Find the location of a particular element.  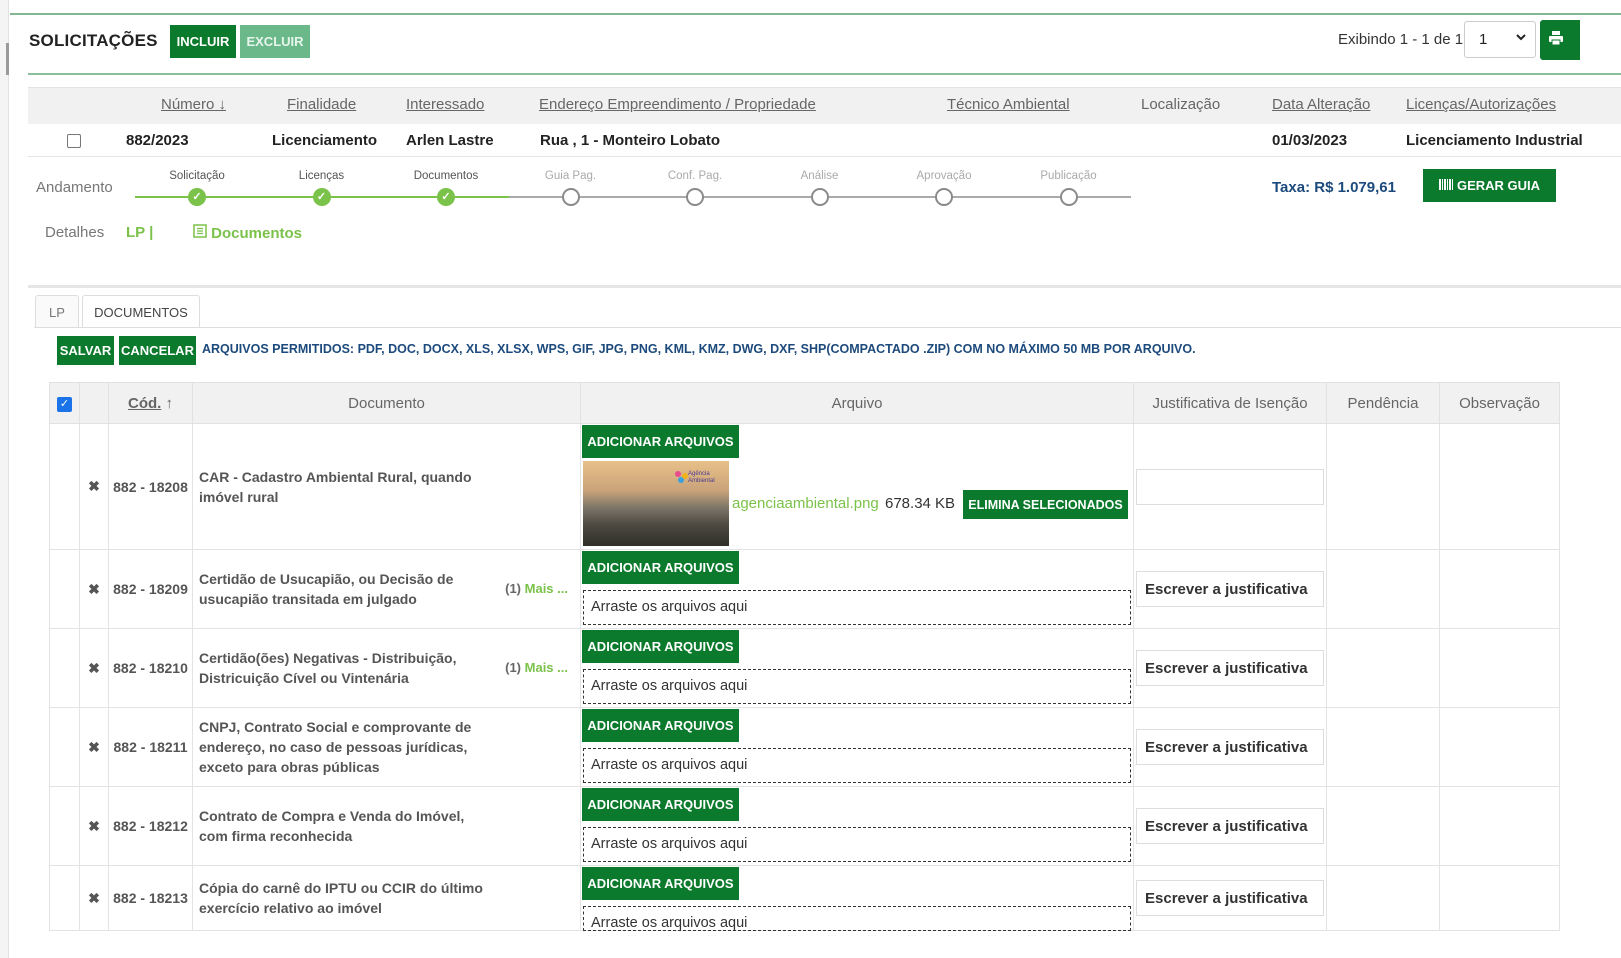

collapse-handle is located at coordinates (7, 59).